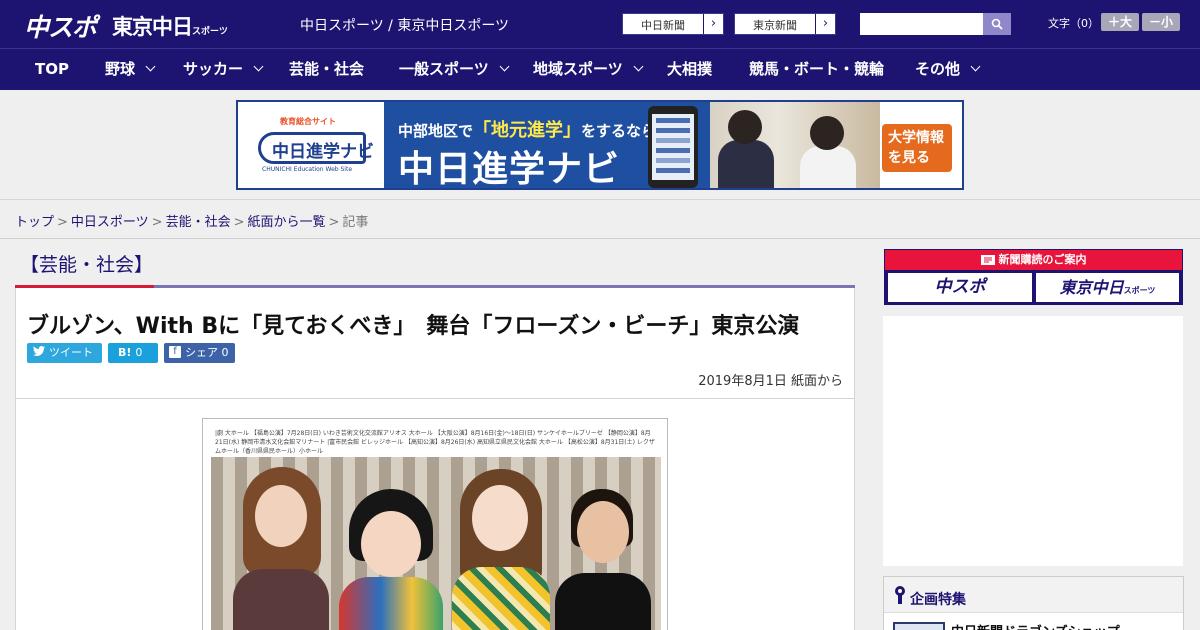 The width and height of the screenshot is (1200, 630). I want to click on nav-label: サッカー, so click(213, 69).